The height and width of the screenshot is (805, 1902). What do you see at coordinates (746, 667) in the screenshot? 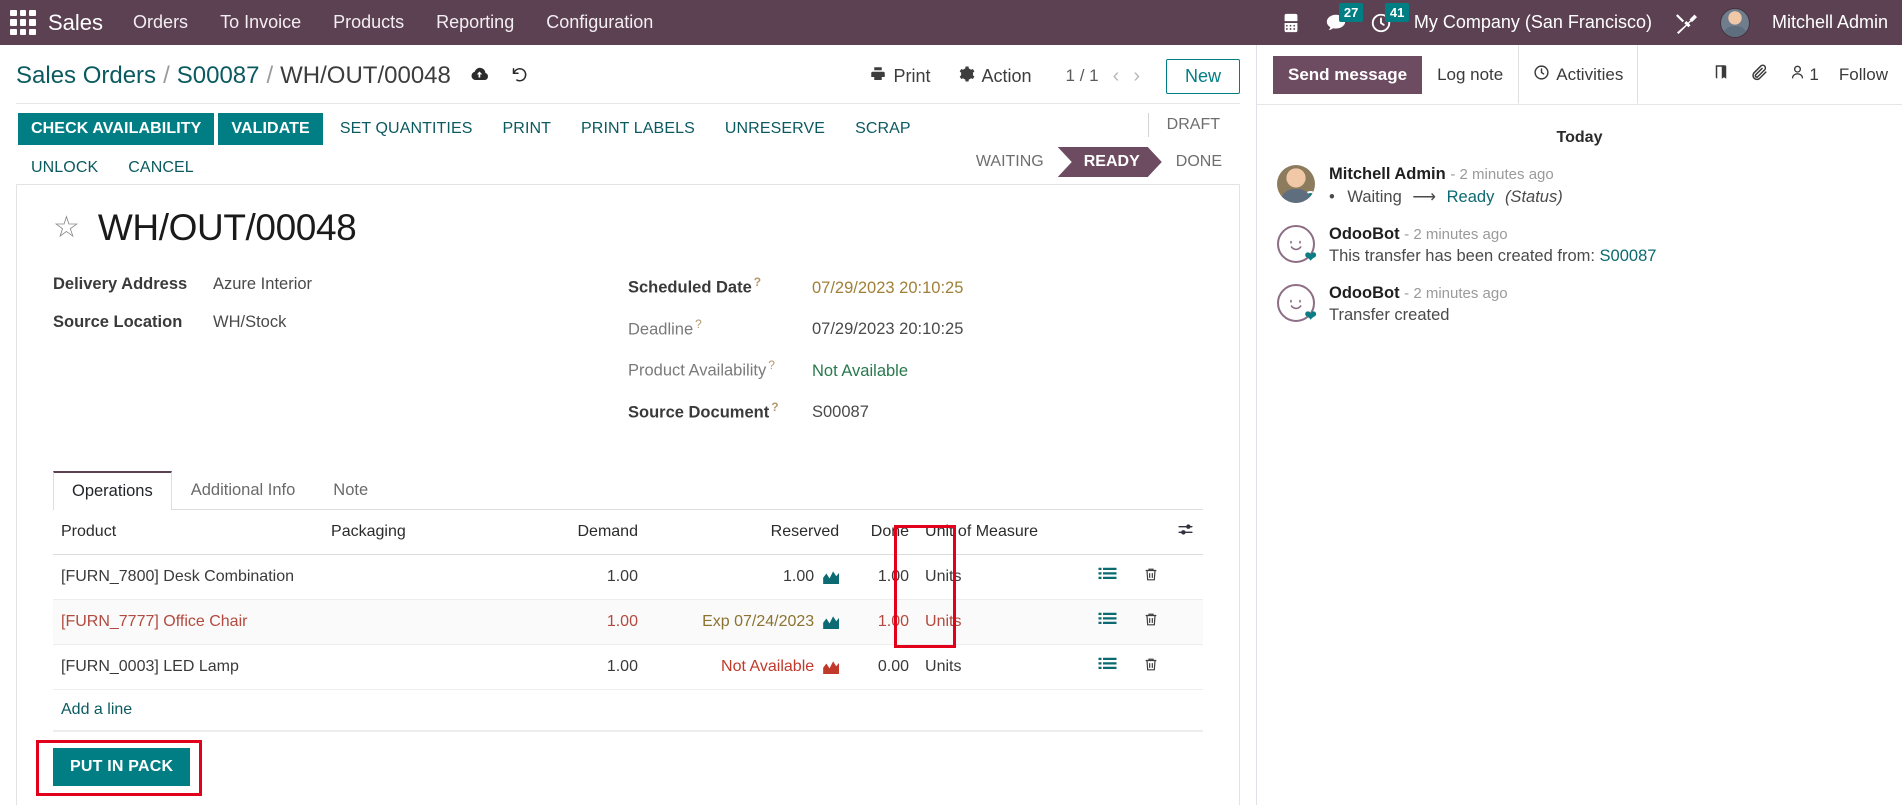
I see `cell-reserved: Not Available` at bounding box center [746, 667].